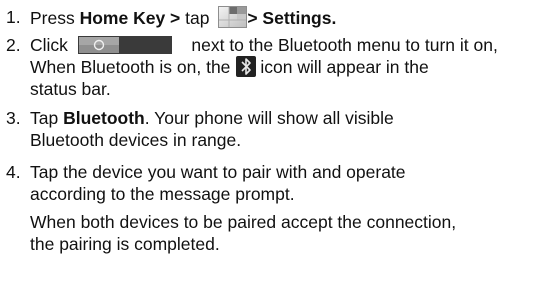 This screenshot has height=301, width=556. I want to click on step-number: 3., so click(13, 118).